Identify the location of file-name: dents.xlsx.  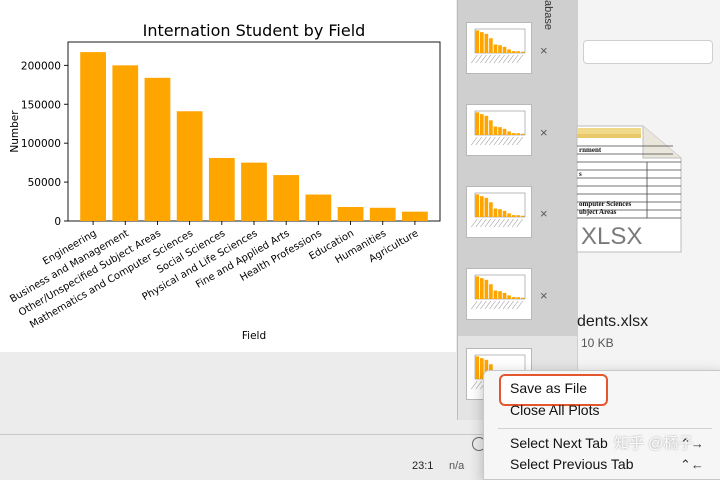
(613, 321).